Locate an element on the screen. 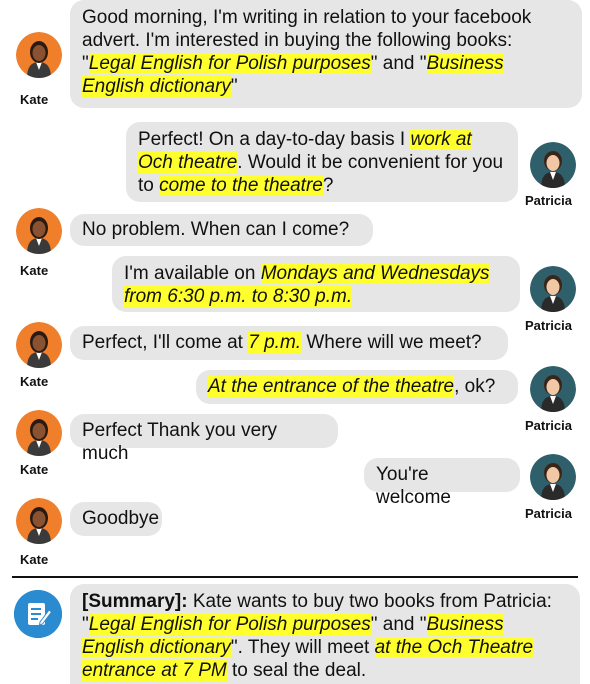  summary-divider is located at coordinates (295, 577).